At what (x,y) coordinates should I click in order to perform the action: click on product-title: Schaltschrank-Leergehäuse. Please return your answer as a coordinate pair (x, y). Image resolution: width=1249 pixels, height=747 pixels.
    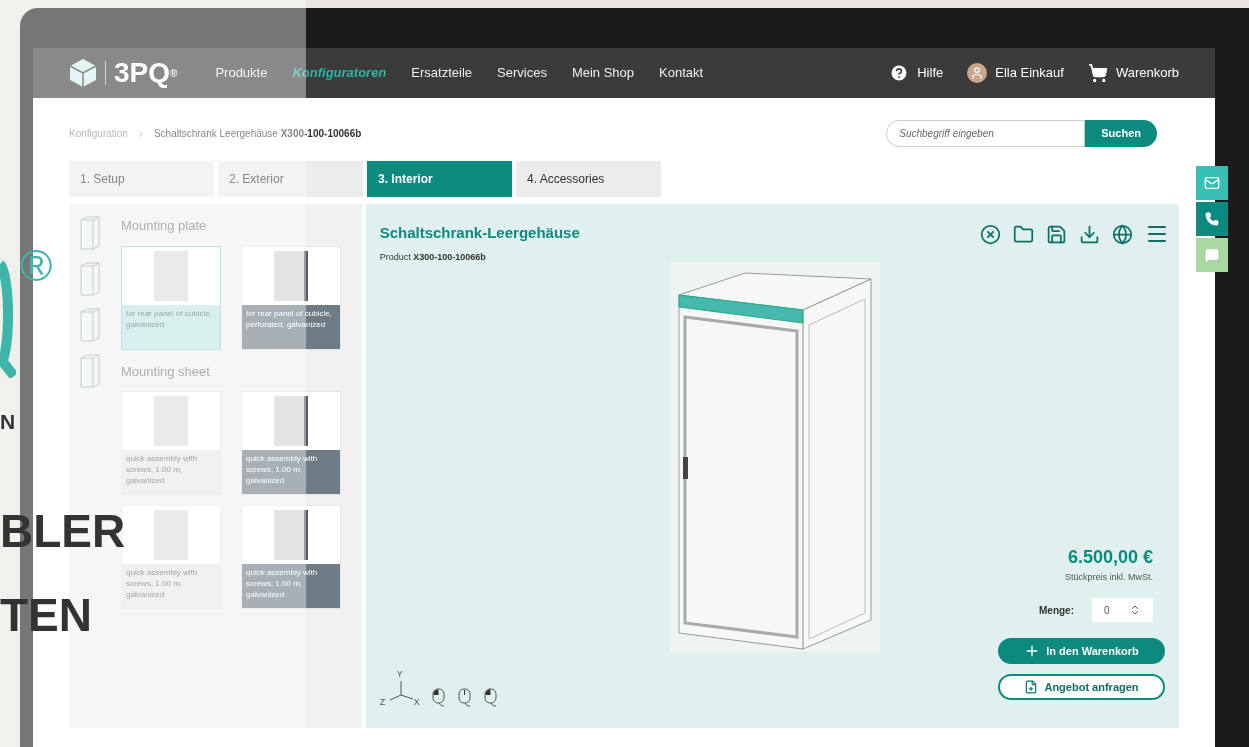
    Looking at the image, I should click on (480, 233).